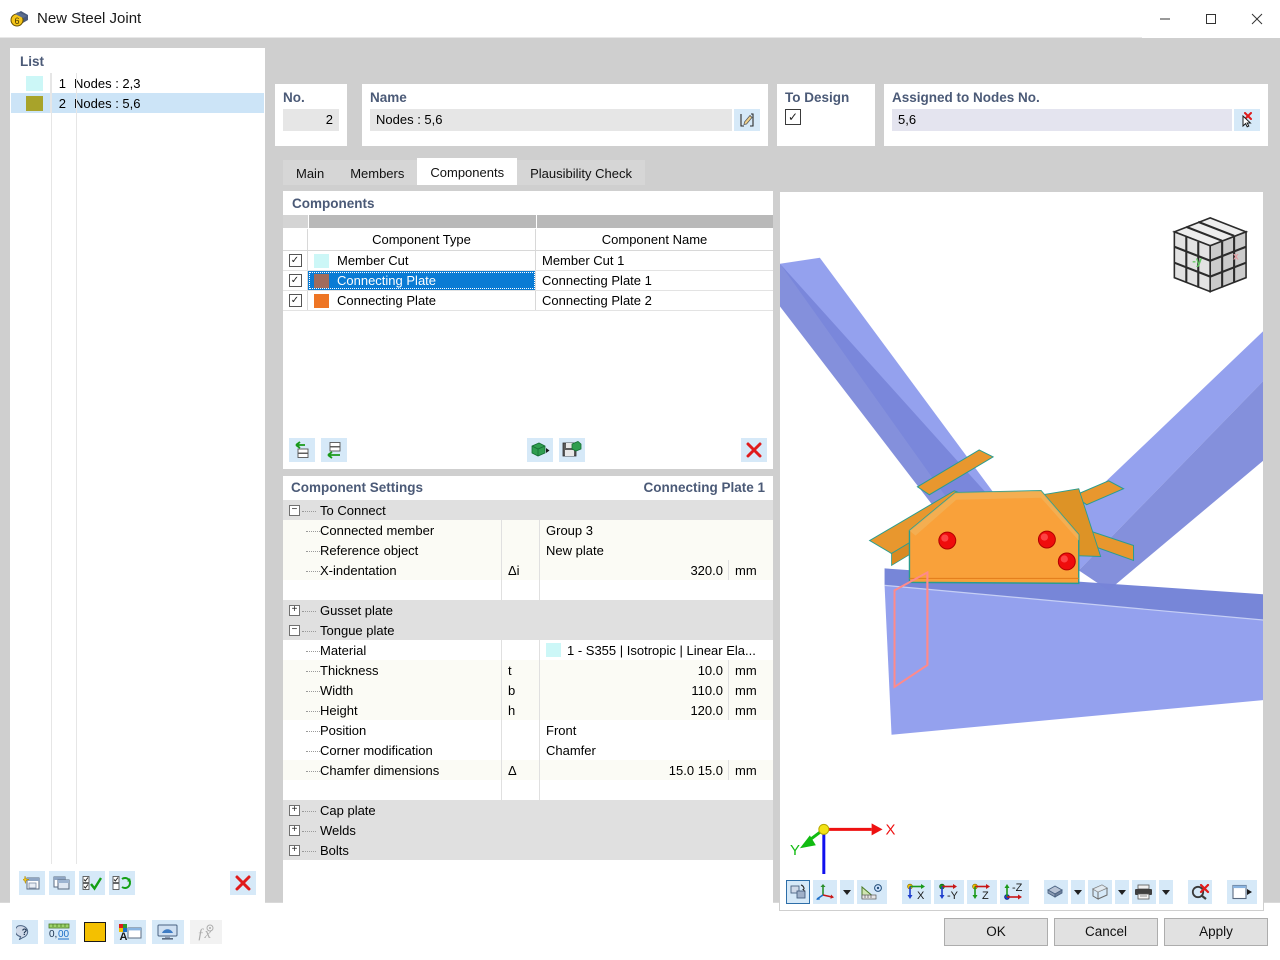 This screenshot has height=960, width=1280. I want to click on print-dropdown, so click(1166, 892).